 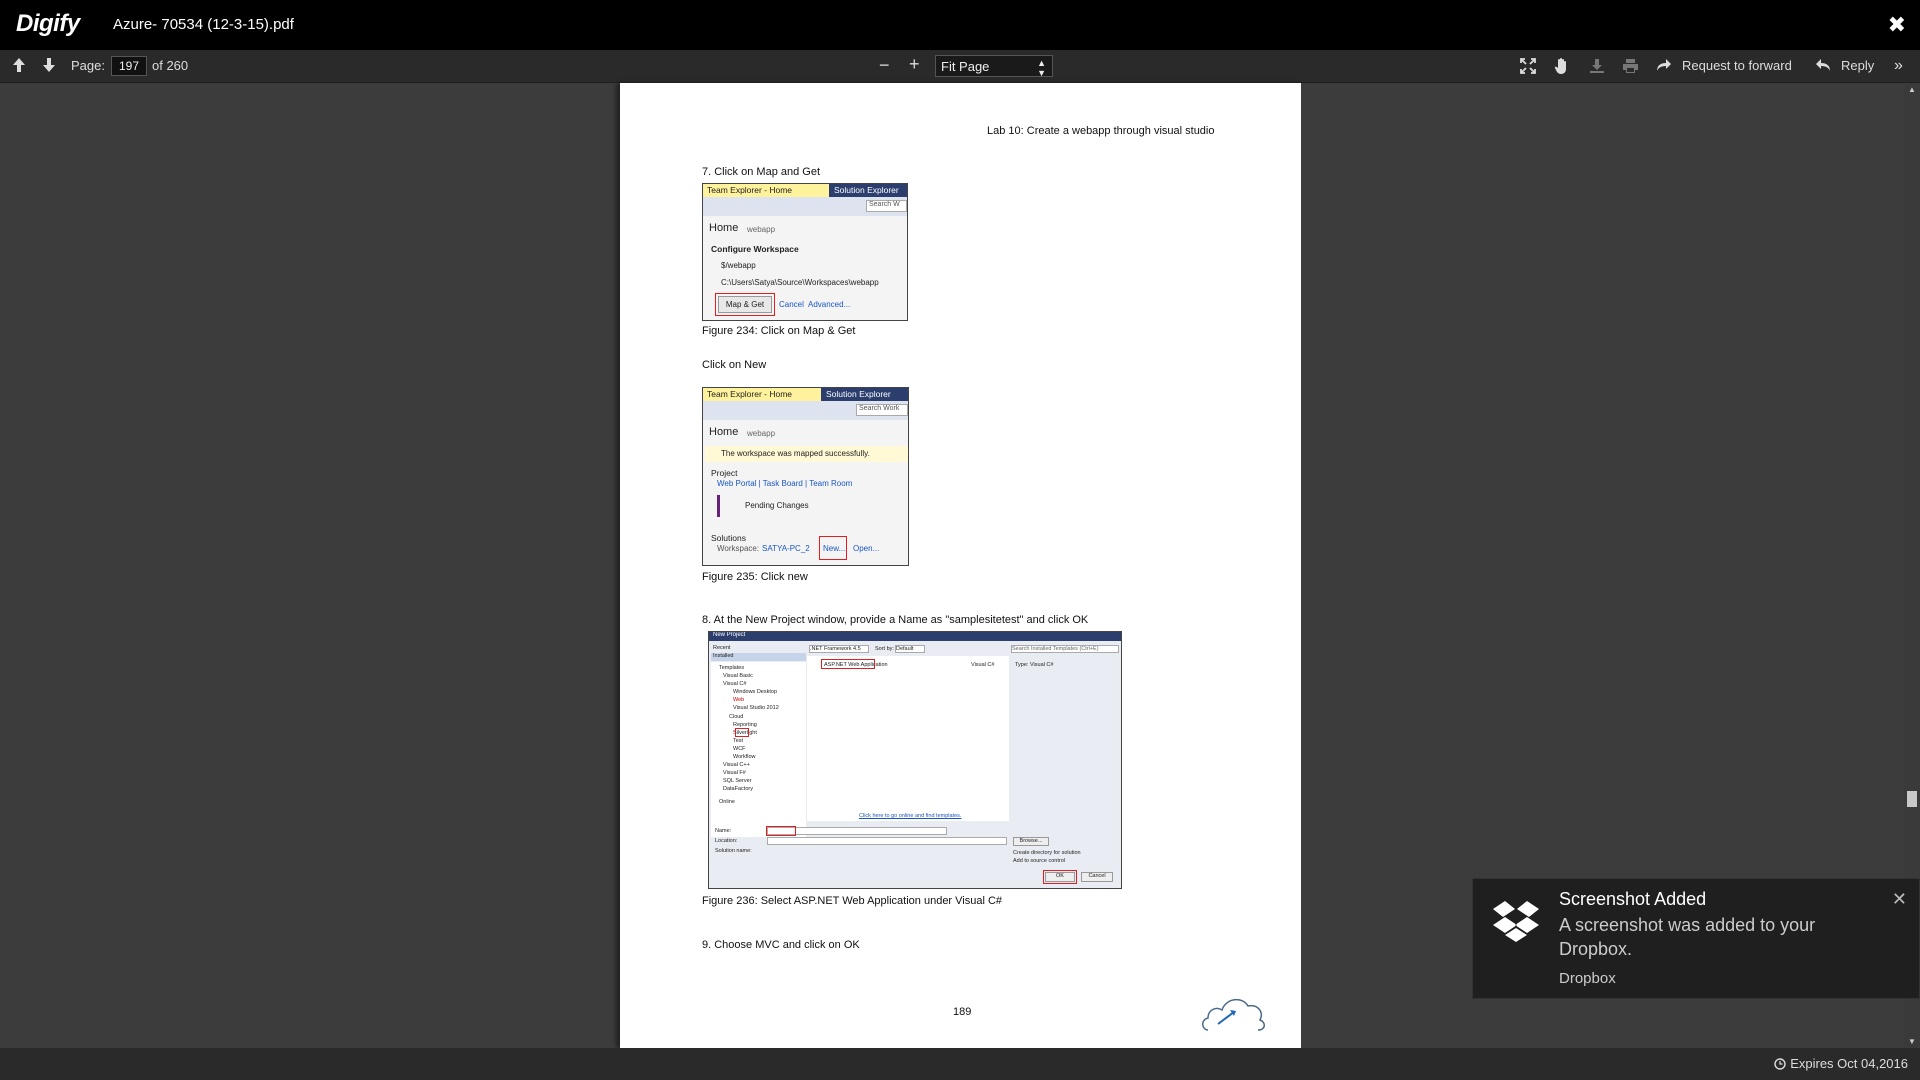 I want to click on select-arrows-icon: ▲ ▼, so click(x=1041, y=68).